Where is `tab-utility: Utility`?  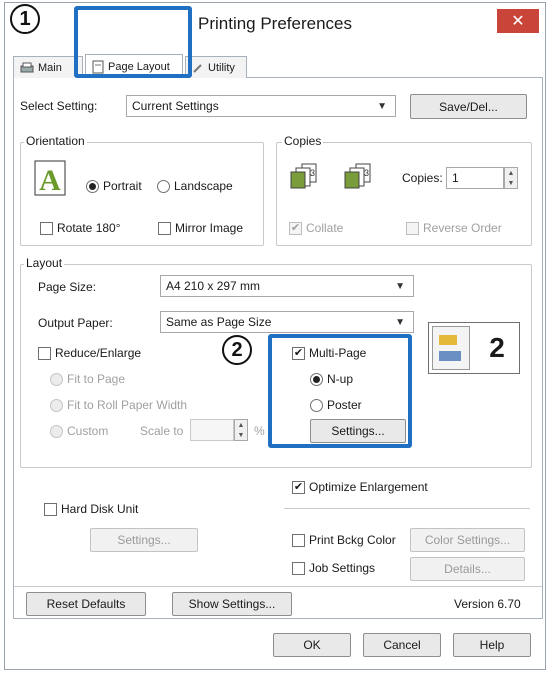 tab-utility: Utility is located at coordinates (216, 67).